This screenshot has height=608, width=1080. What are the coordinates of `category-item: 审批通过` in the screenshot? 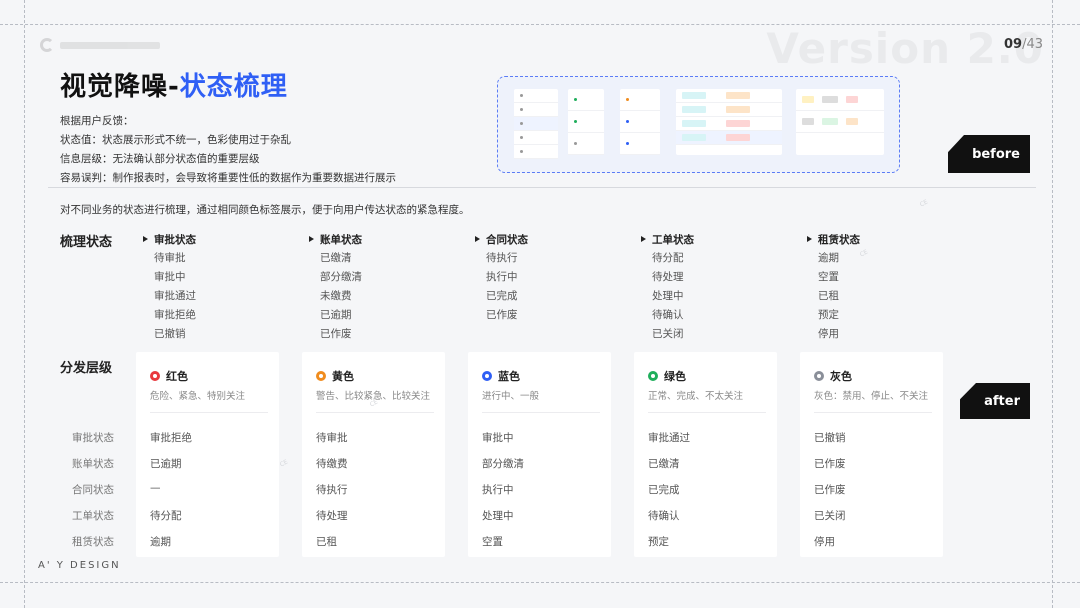 It's located at (175, 296).